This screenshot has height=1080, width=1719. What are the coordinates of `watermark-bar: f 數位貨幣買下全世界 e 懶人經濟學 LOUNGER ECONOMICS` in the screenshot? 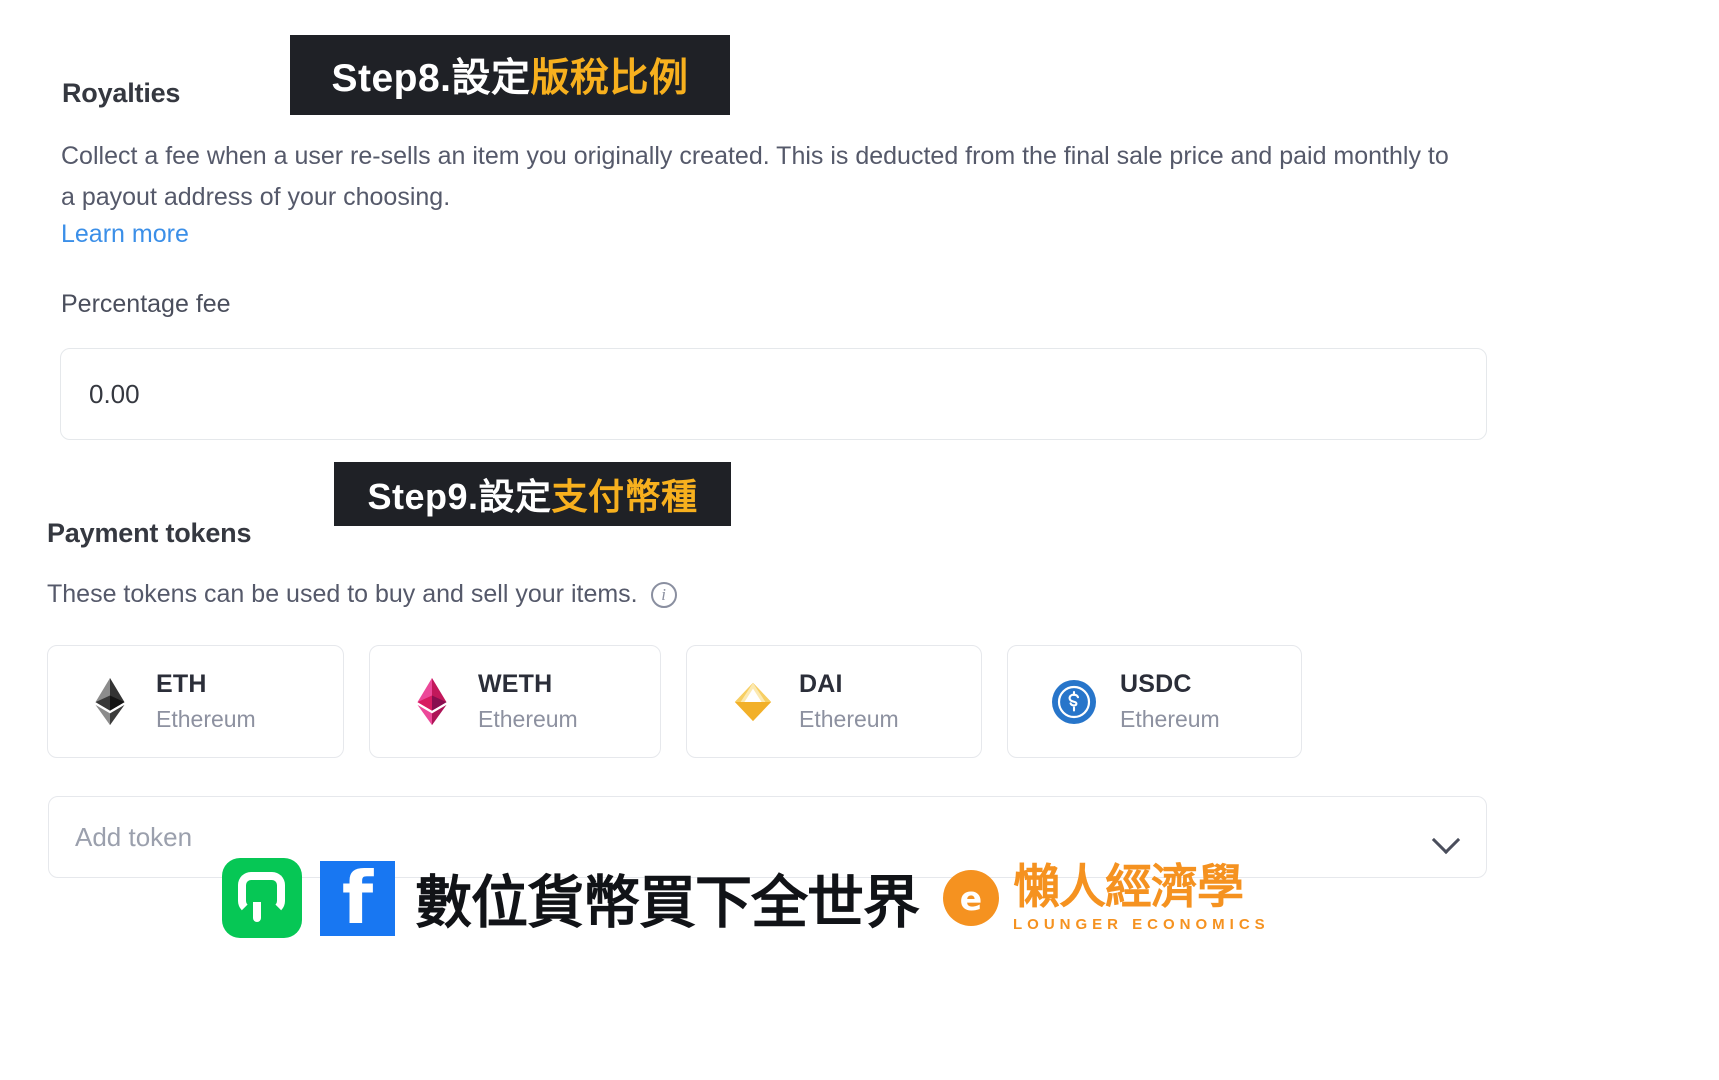 It's located at (746, 898).